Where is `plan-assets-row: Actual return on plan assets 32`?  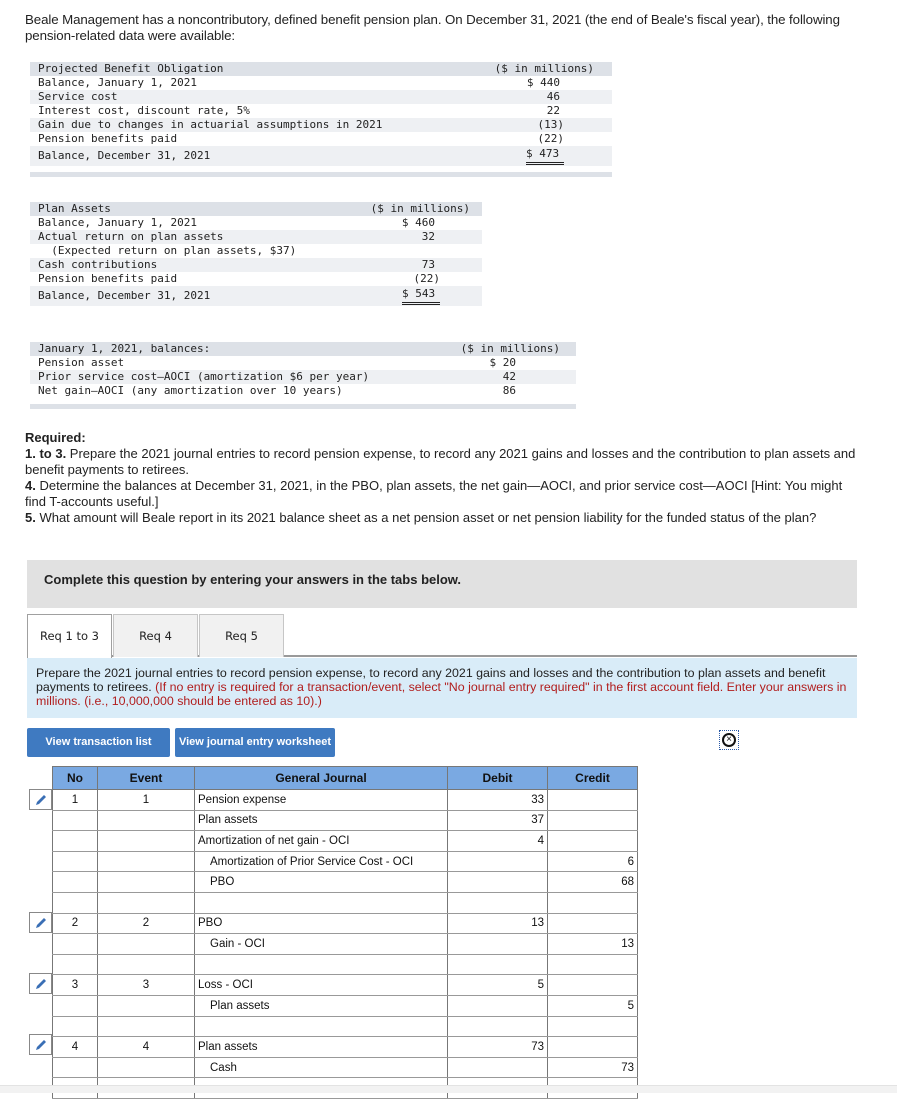 plan-assets-row: Actual return on plan assets 32 is located at coordinates (256, 237).